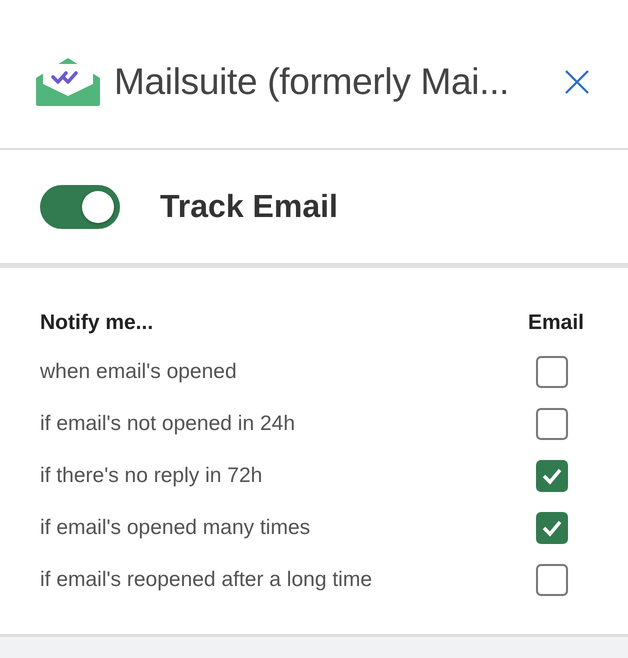 This screenshot has height=658, width=628. I want to click on notification-label: if there's no reply in 72h, so click(151, 476).